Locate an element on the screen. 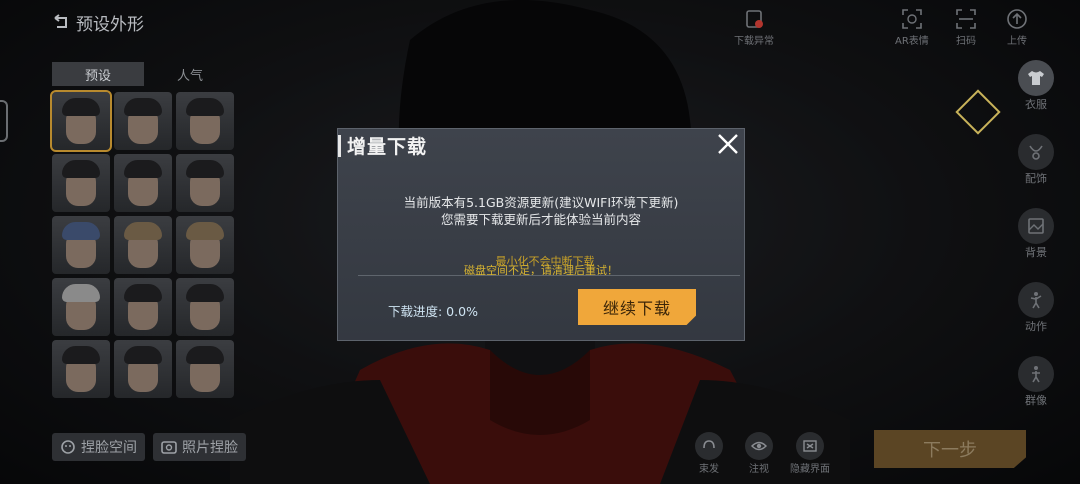  hair-icon is located at coordinates (709, 444).